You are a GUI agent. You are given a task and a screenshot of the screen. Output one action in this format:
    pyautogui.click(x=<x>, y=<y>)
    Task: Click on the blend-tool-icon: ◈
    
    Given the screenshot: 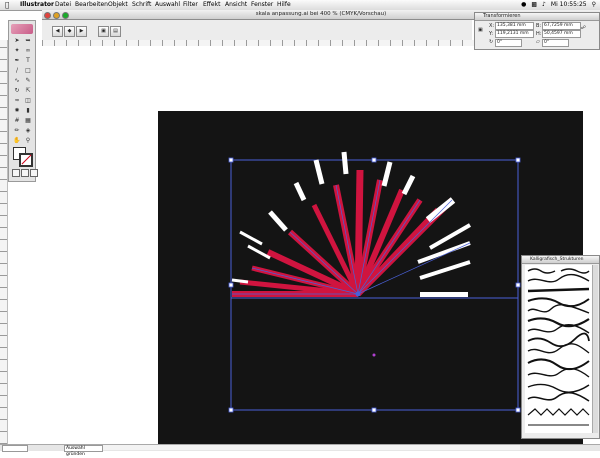 What is the action you would take?
    pyautogui.click(x=28, y=131)
    